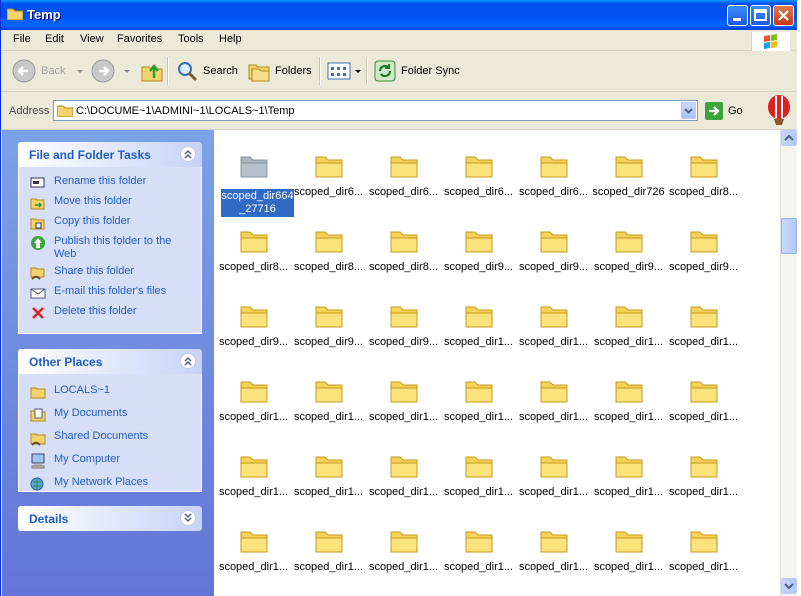 The width and height of the screenshot is (801, 596). What do you see at coordinates (115, 313) in the screenshot?
I see `delete-folder-link: Delete this folder` at bounding box center [115, 313].